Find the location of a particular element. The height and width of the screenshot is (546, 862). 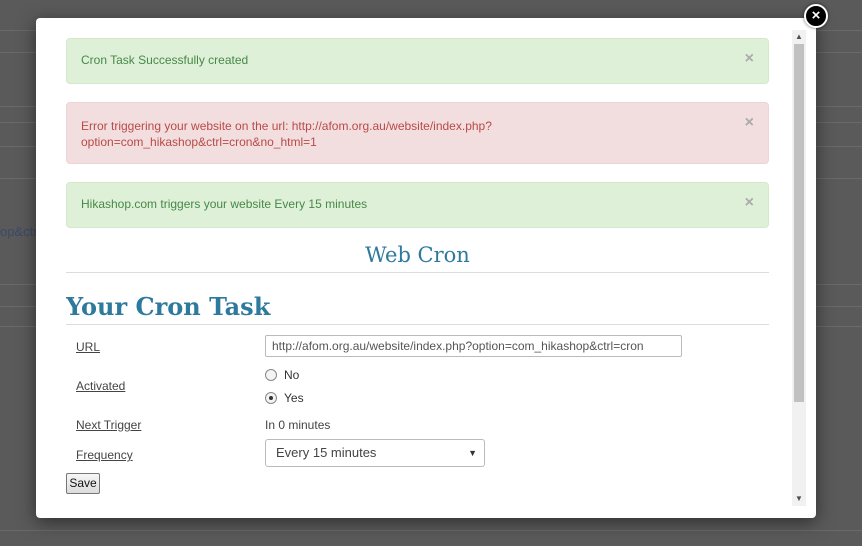

background-text: op&ctr is located at coordinates (19, 231).